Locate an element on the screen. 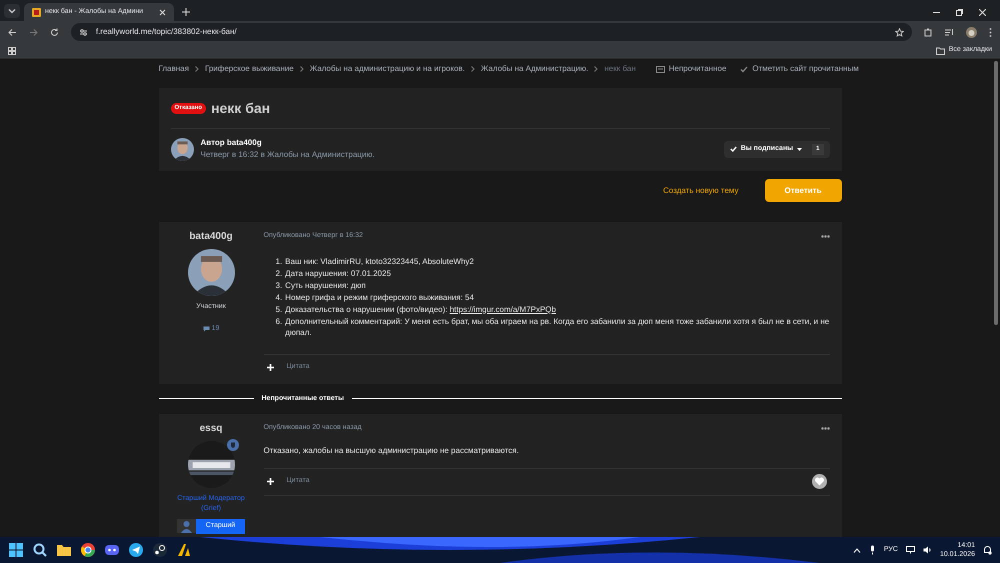 This screenshot has width=1000, height=563. chat-icon is located at coordinates (112, 550).